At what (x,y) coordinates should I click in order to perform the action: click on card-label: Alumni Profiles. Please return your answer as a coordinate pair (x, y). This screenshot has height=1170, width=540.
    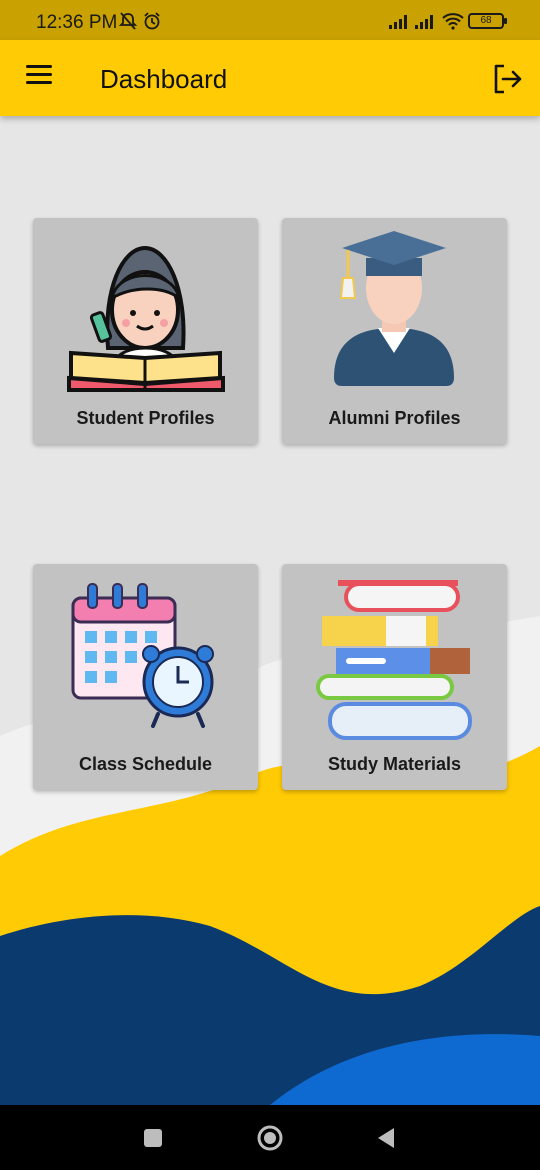
    Looking at the image, I should click on (394, 418).